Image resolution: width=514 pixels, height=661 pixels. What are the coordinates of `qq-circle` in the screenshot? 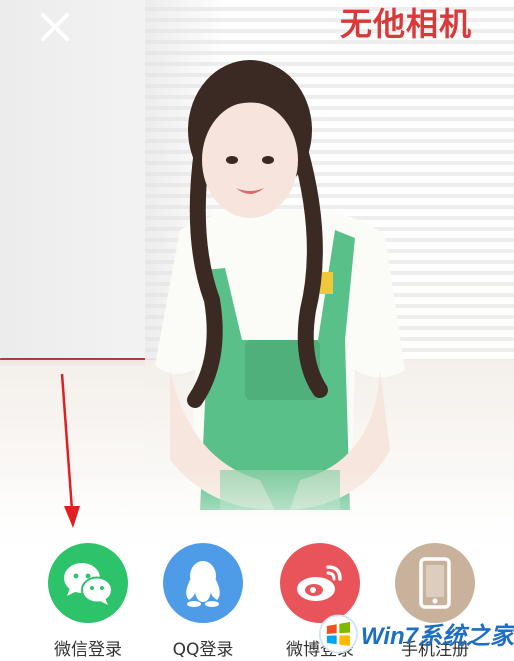 It's located at (203, 583).